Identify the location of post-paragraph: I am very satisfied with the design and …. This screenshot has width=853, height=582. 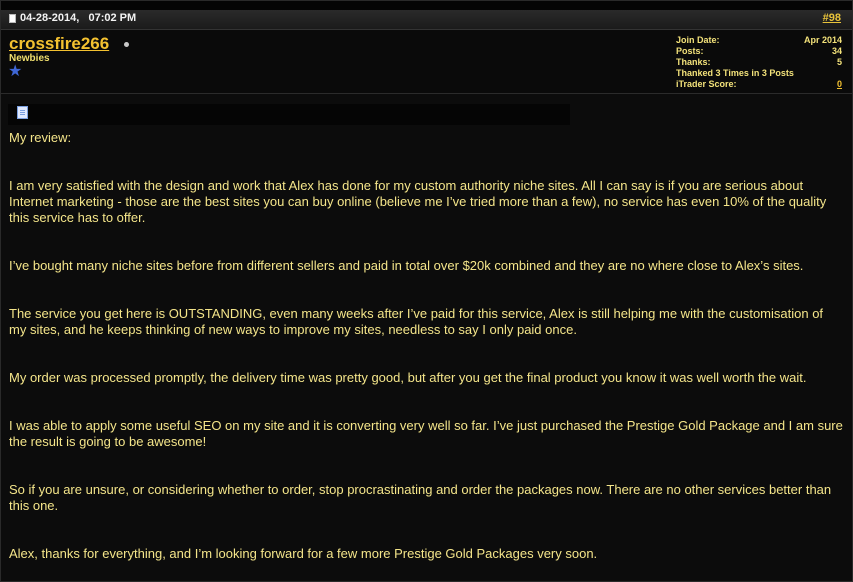
(418, 201).